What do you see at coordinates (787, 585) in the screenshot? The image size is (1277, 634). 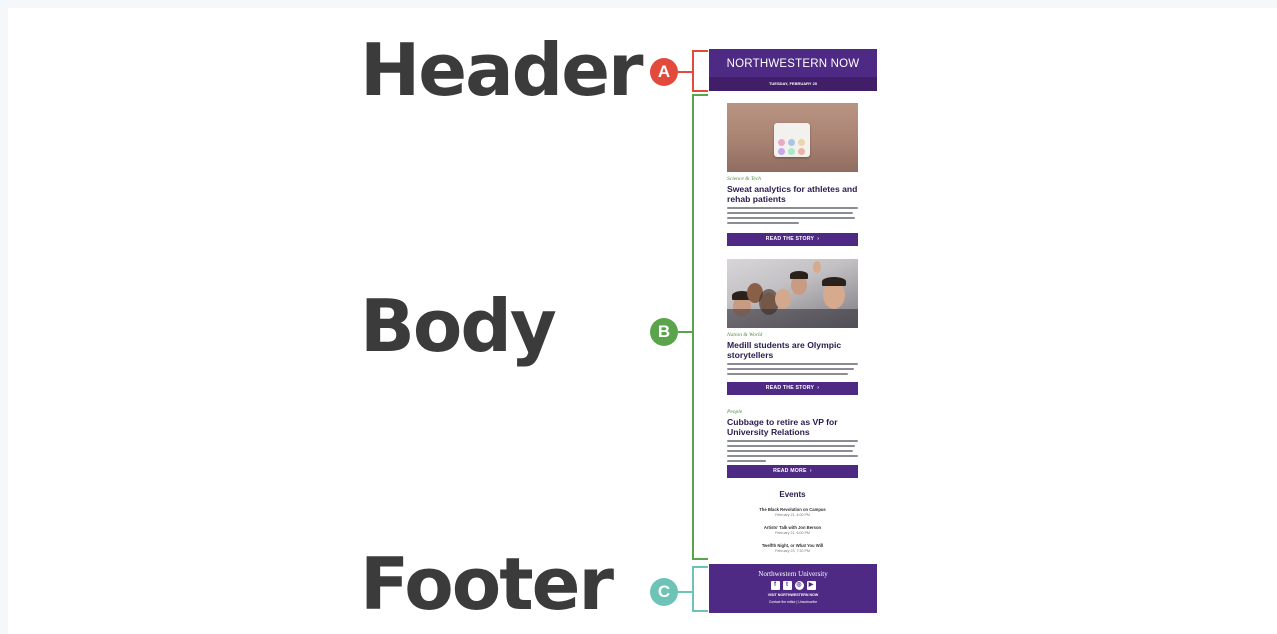 I see `twitter-icon: t` at bounding box center [787, 585].